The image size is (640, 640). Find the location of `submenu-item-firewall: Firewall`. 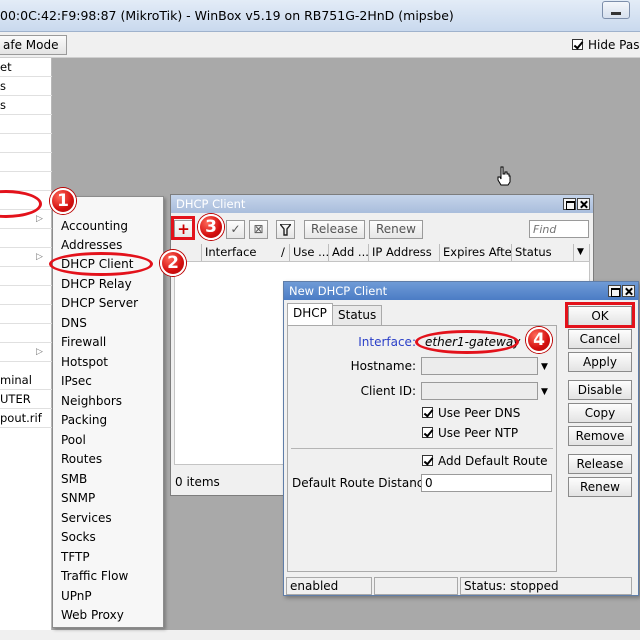

submenu-item-firewall: Firewall is located at coordinates (83, 342).